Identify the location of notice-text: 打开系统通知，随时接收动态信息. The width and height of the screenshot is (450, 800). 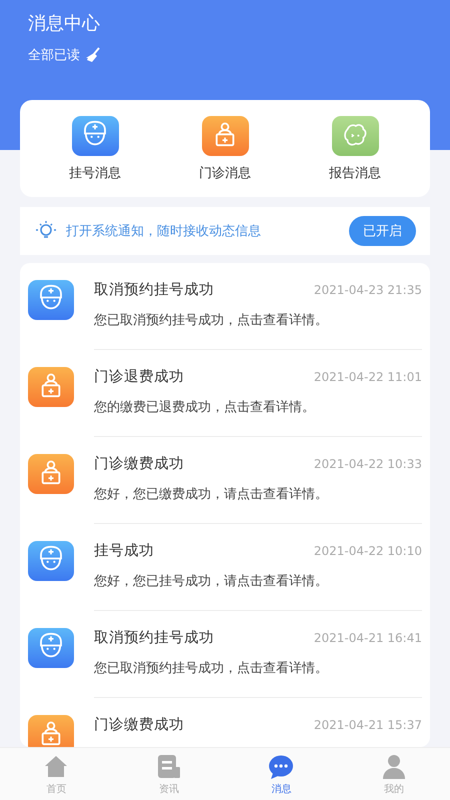
(164, 231).